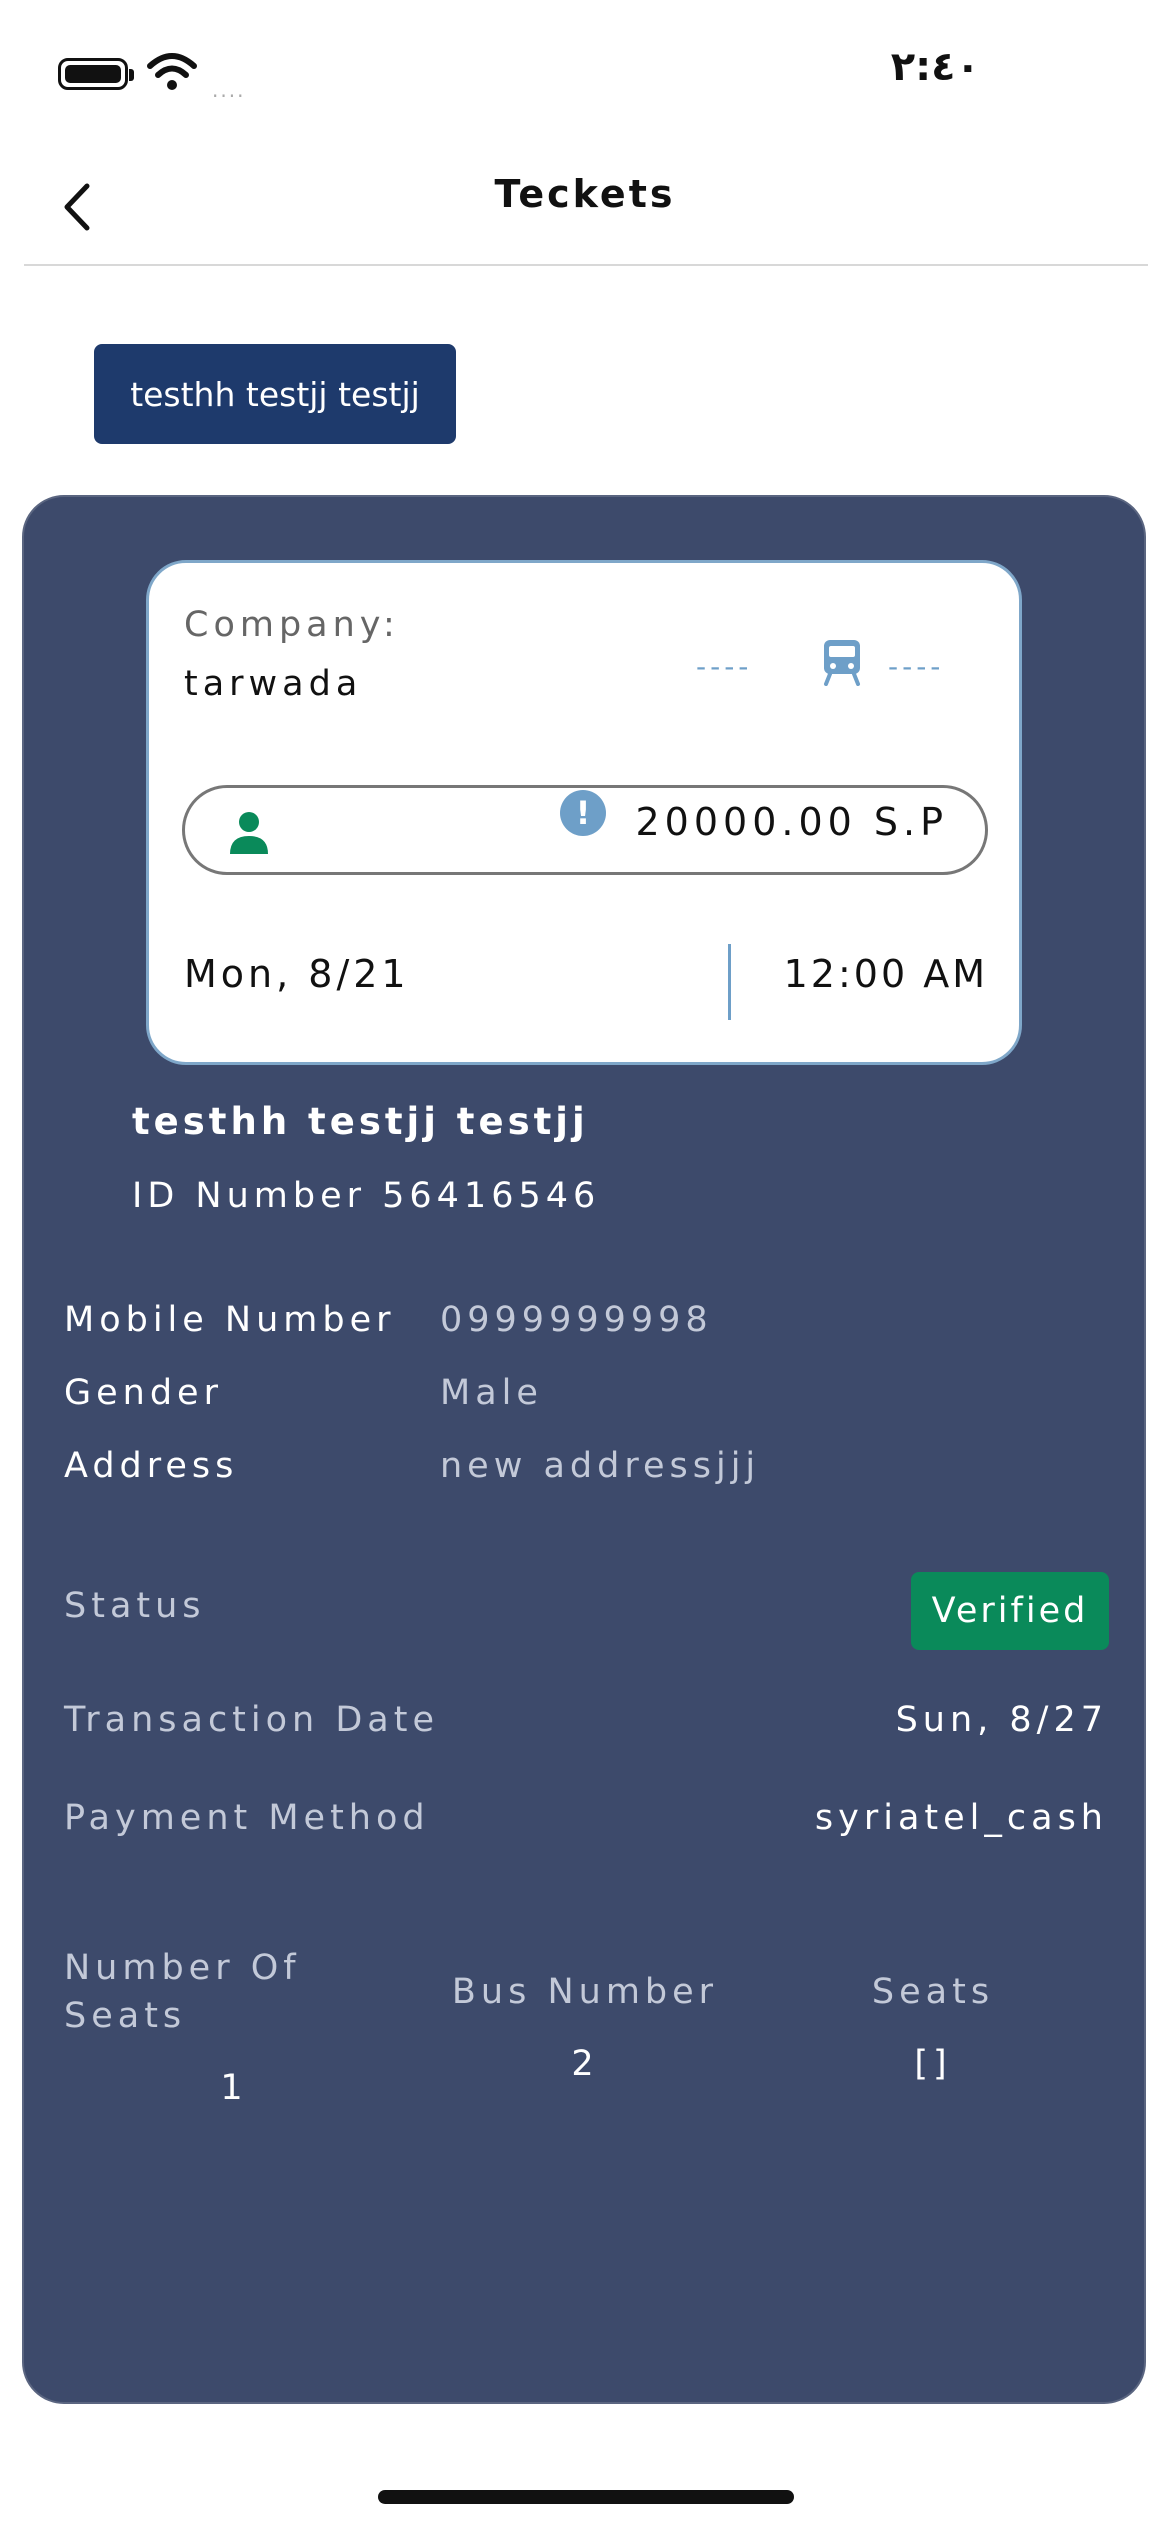 The image size is (1170, 2532). Describe the element at coordinates (585, 1992) in the screenshot. I see `bus-number-label: Bus Number` at that location.